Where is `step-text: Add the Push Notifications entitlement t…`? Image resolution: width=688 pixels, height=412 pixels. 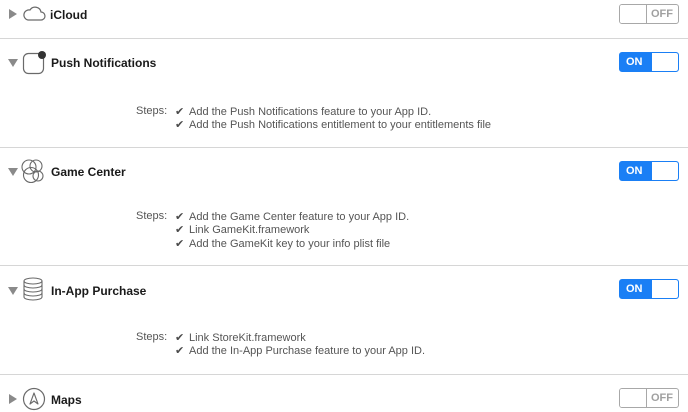 step-text: Add the Push Notifications entitlement t… is located at coordinates (340, 125).